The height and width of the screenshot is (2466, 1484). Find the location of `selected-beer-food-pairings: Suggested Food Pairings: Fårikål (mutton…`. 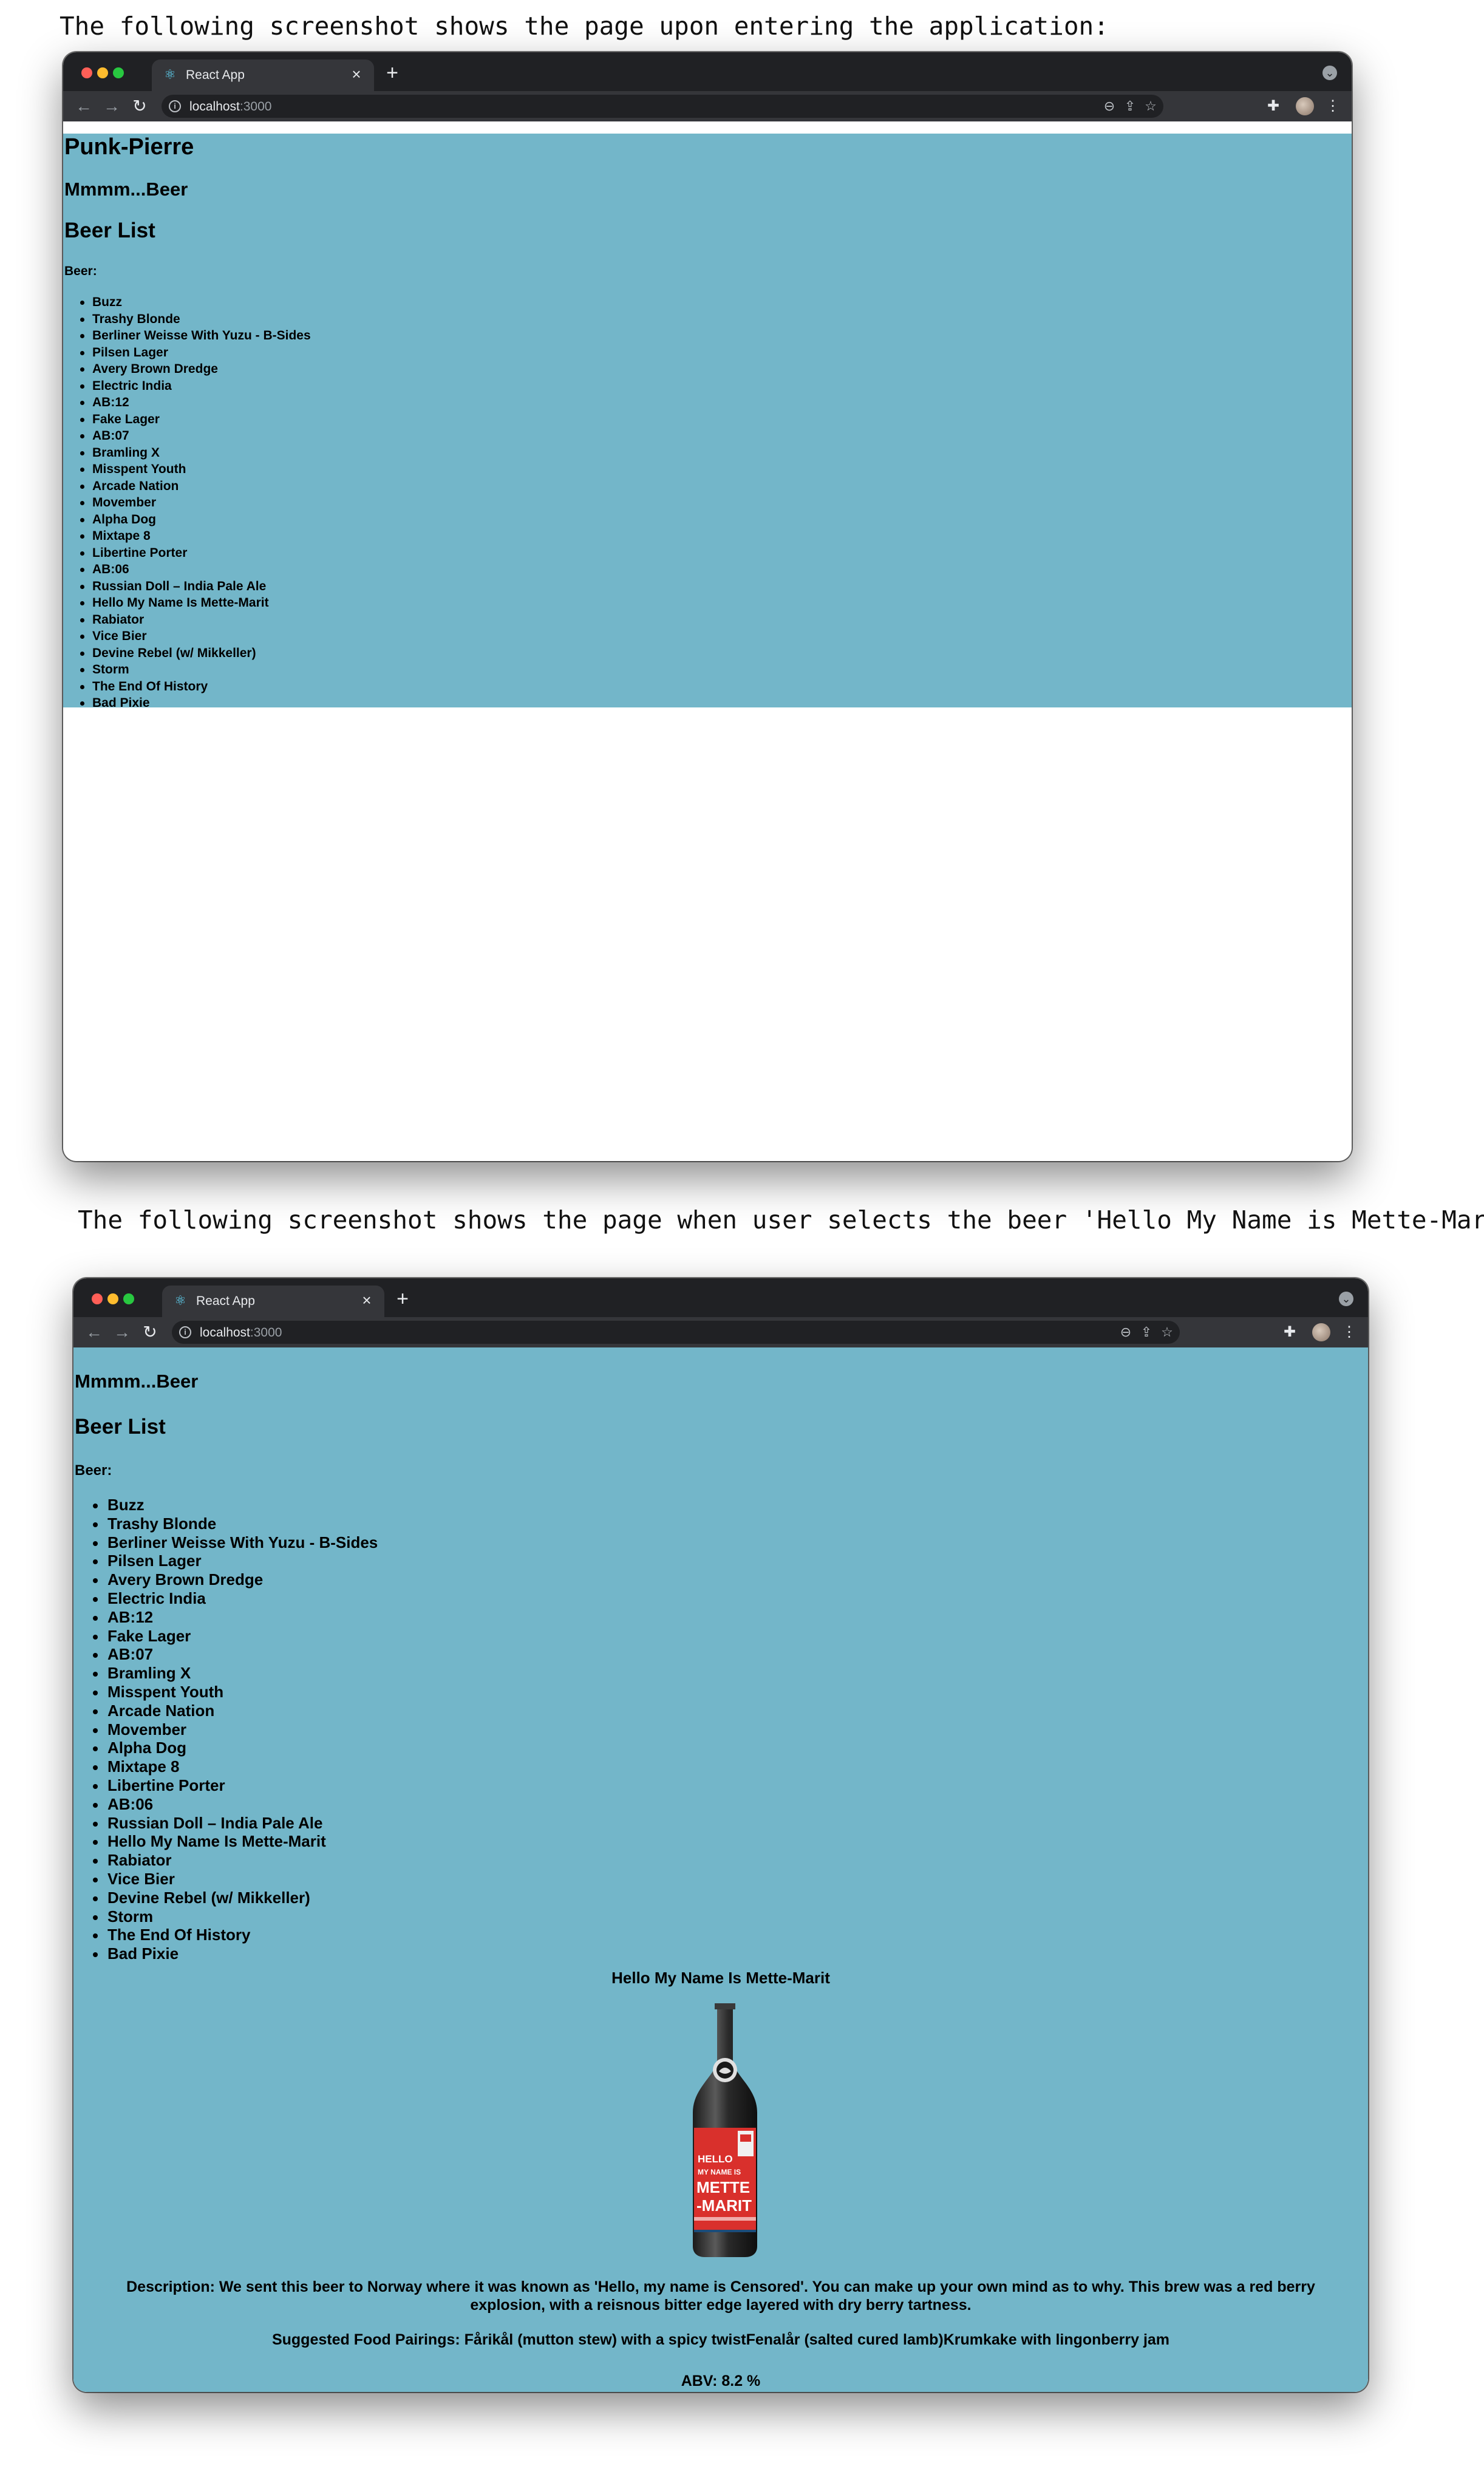

selected-beer-food-pairings: Suggested Food Pairings: Fårikål (mutton… is located at coordinates (720, 2339).